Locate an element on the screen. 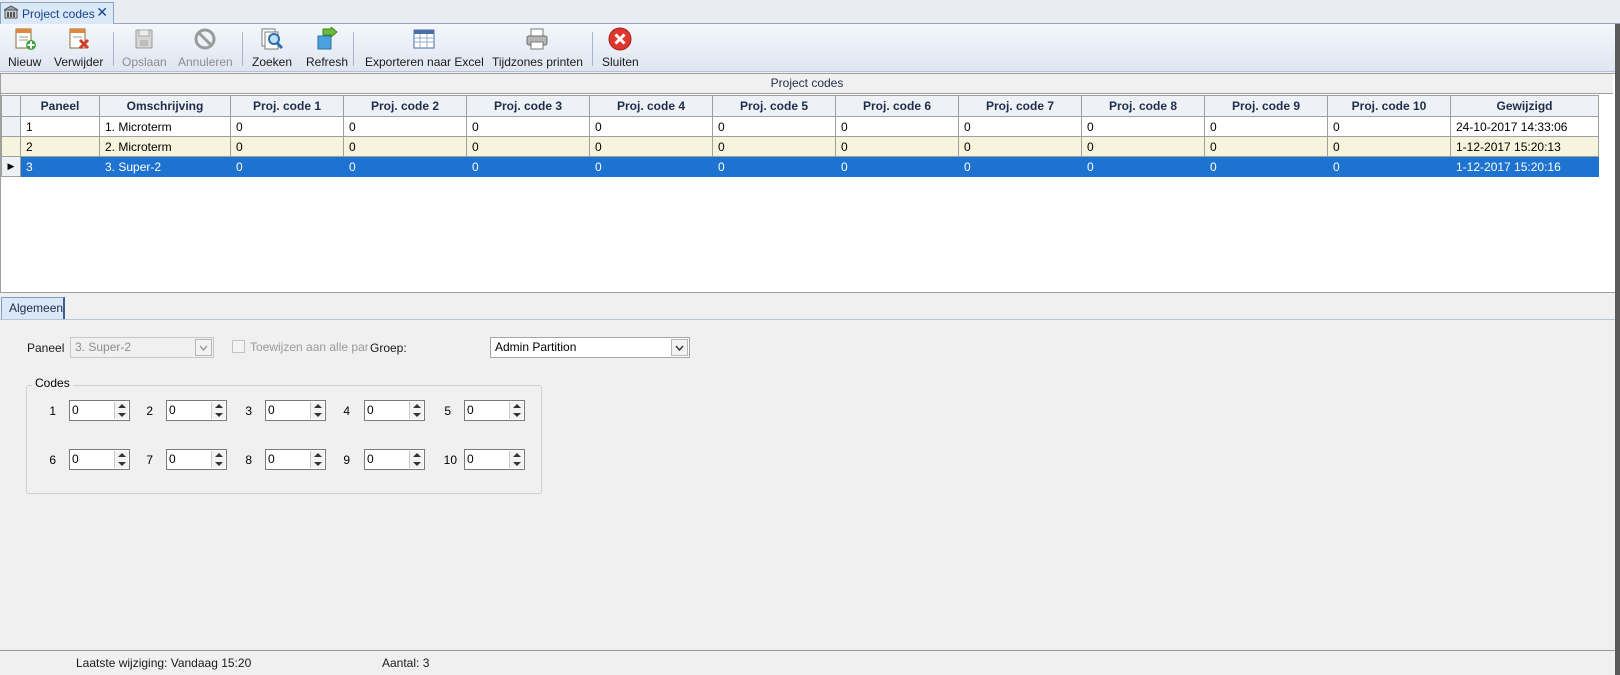 This screenshot has width=1620, height=675. column-header: Proj. code 2 is located at coordinates (405, 106).